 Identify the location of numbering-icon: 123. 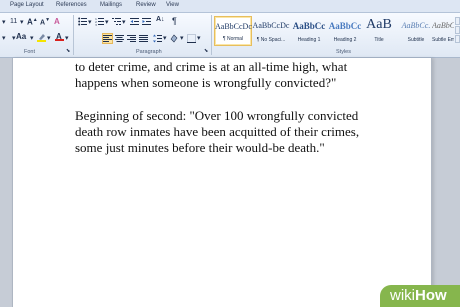
(99, 21).